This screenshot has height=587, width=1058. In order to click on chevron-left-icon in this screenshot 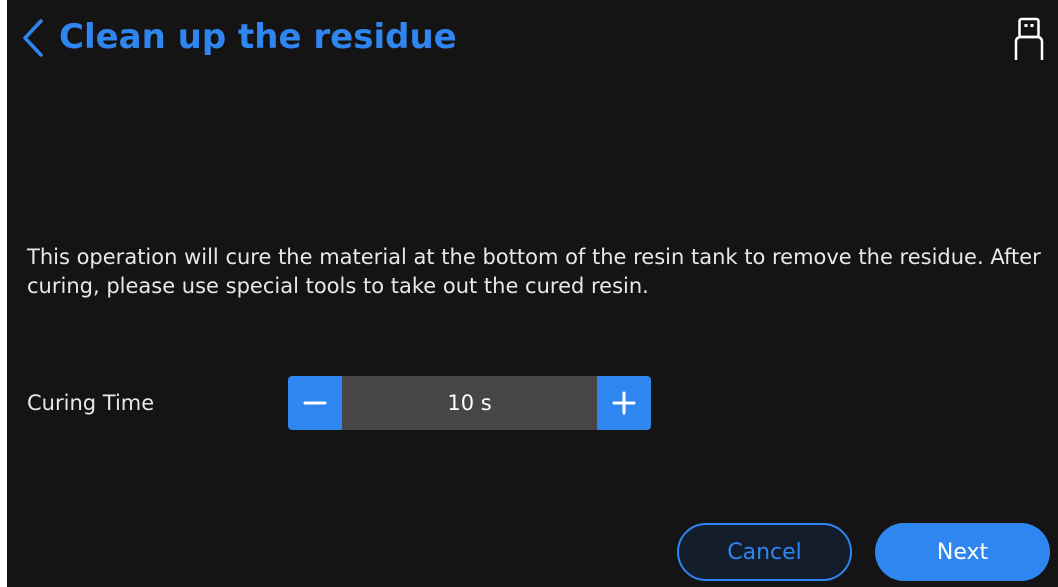, I will do `click(33, 38)`.